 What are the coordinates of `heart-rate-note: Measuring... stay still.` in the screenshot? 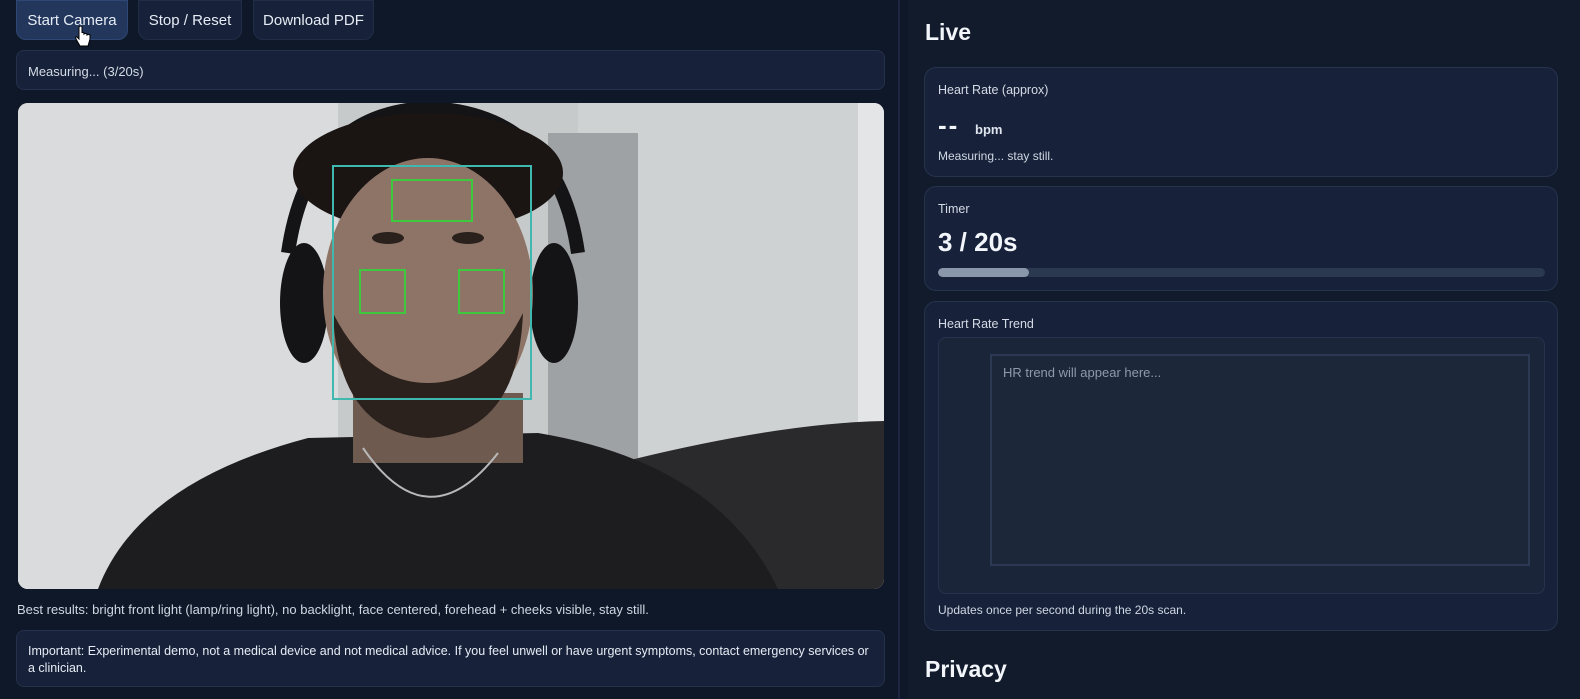 It's located at (996, 156).